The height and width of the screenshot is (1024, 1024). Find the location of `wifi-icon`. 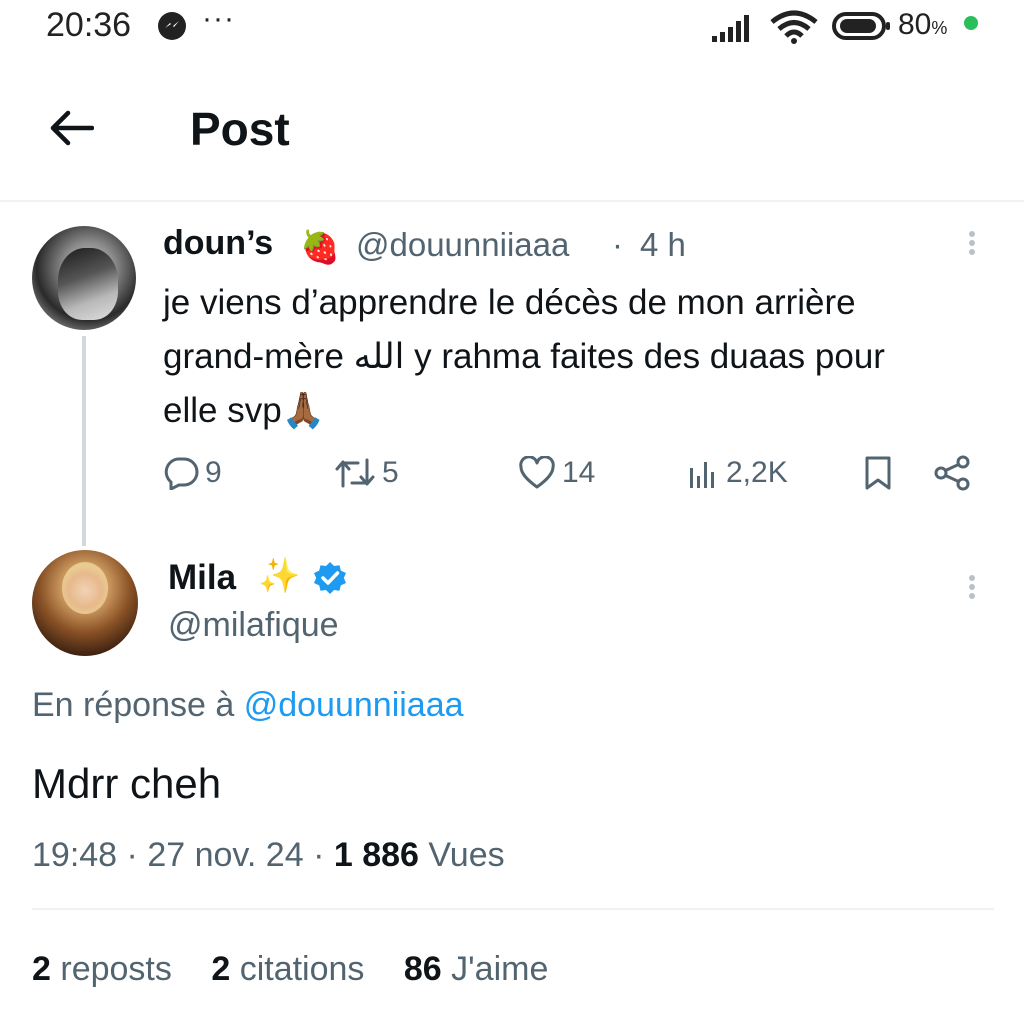

wifi-icon is located at coordinates (794, 29).